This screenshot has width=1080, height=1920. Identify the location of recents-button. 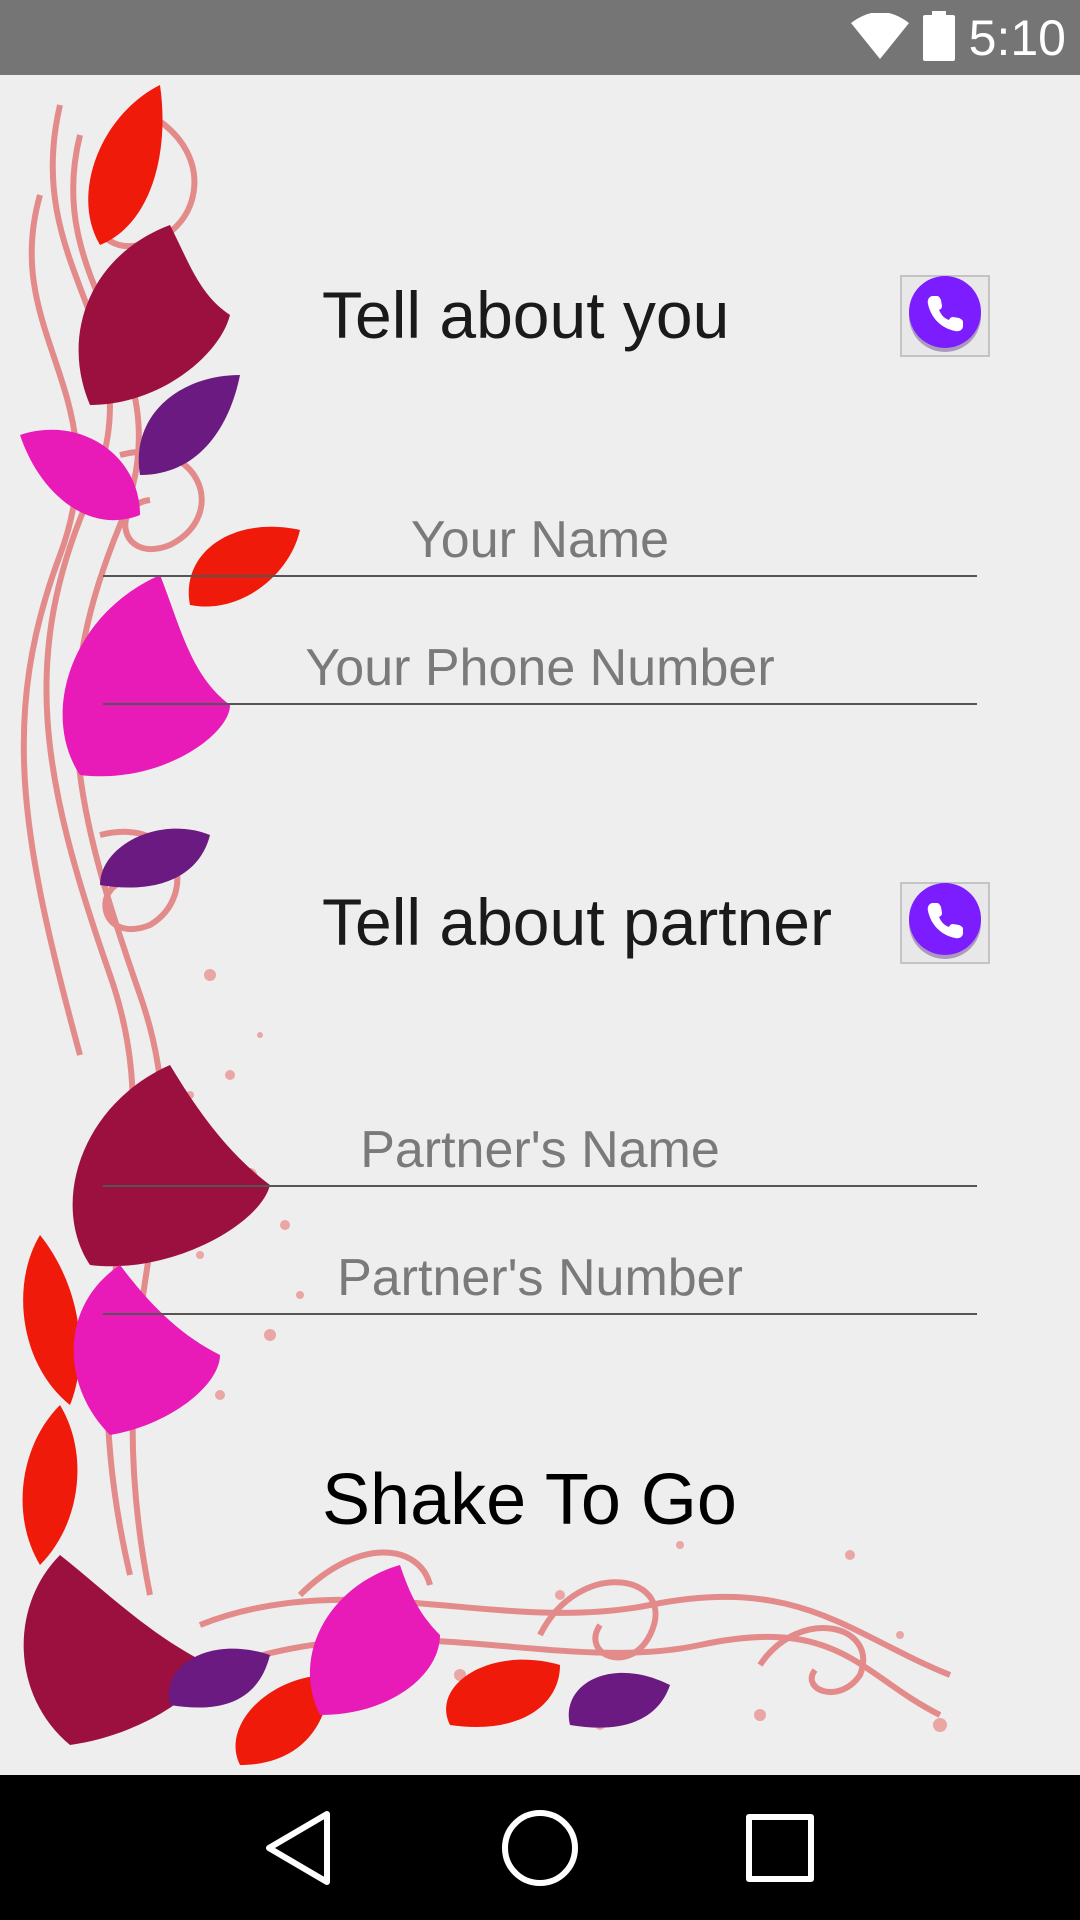
(780, 1850).